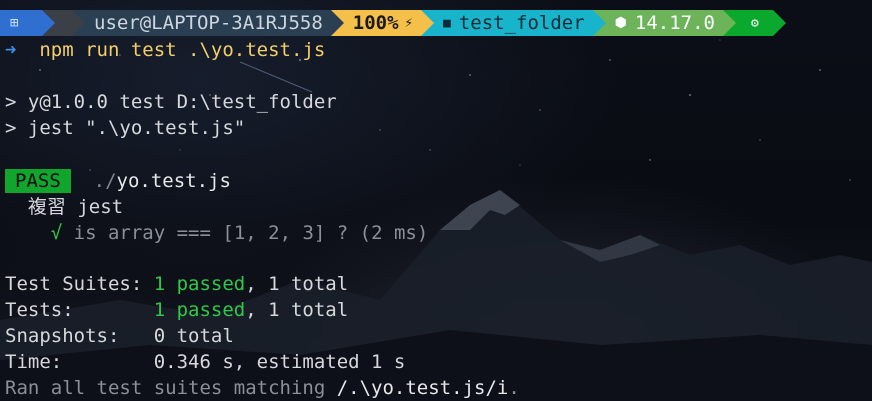 Image resolution: width=872 pixels, height=401 pixels. I want to click on node-version-segment: ⬢ 14.17.0, so click(664, 23).